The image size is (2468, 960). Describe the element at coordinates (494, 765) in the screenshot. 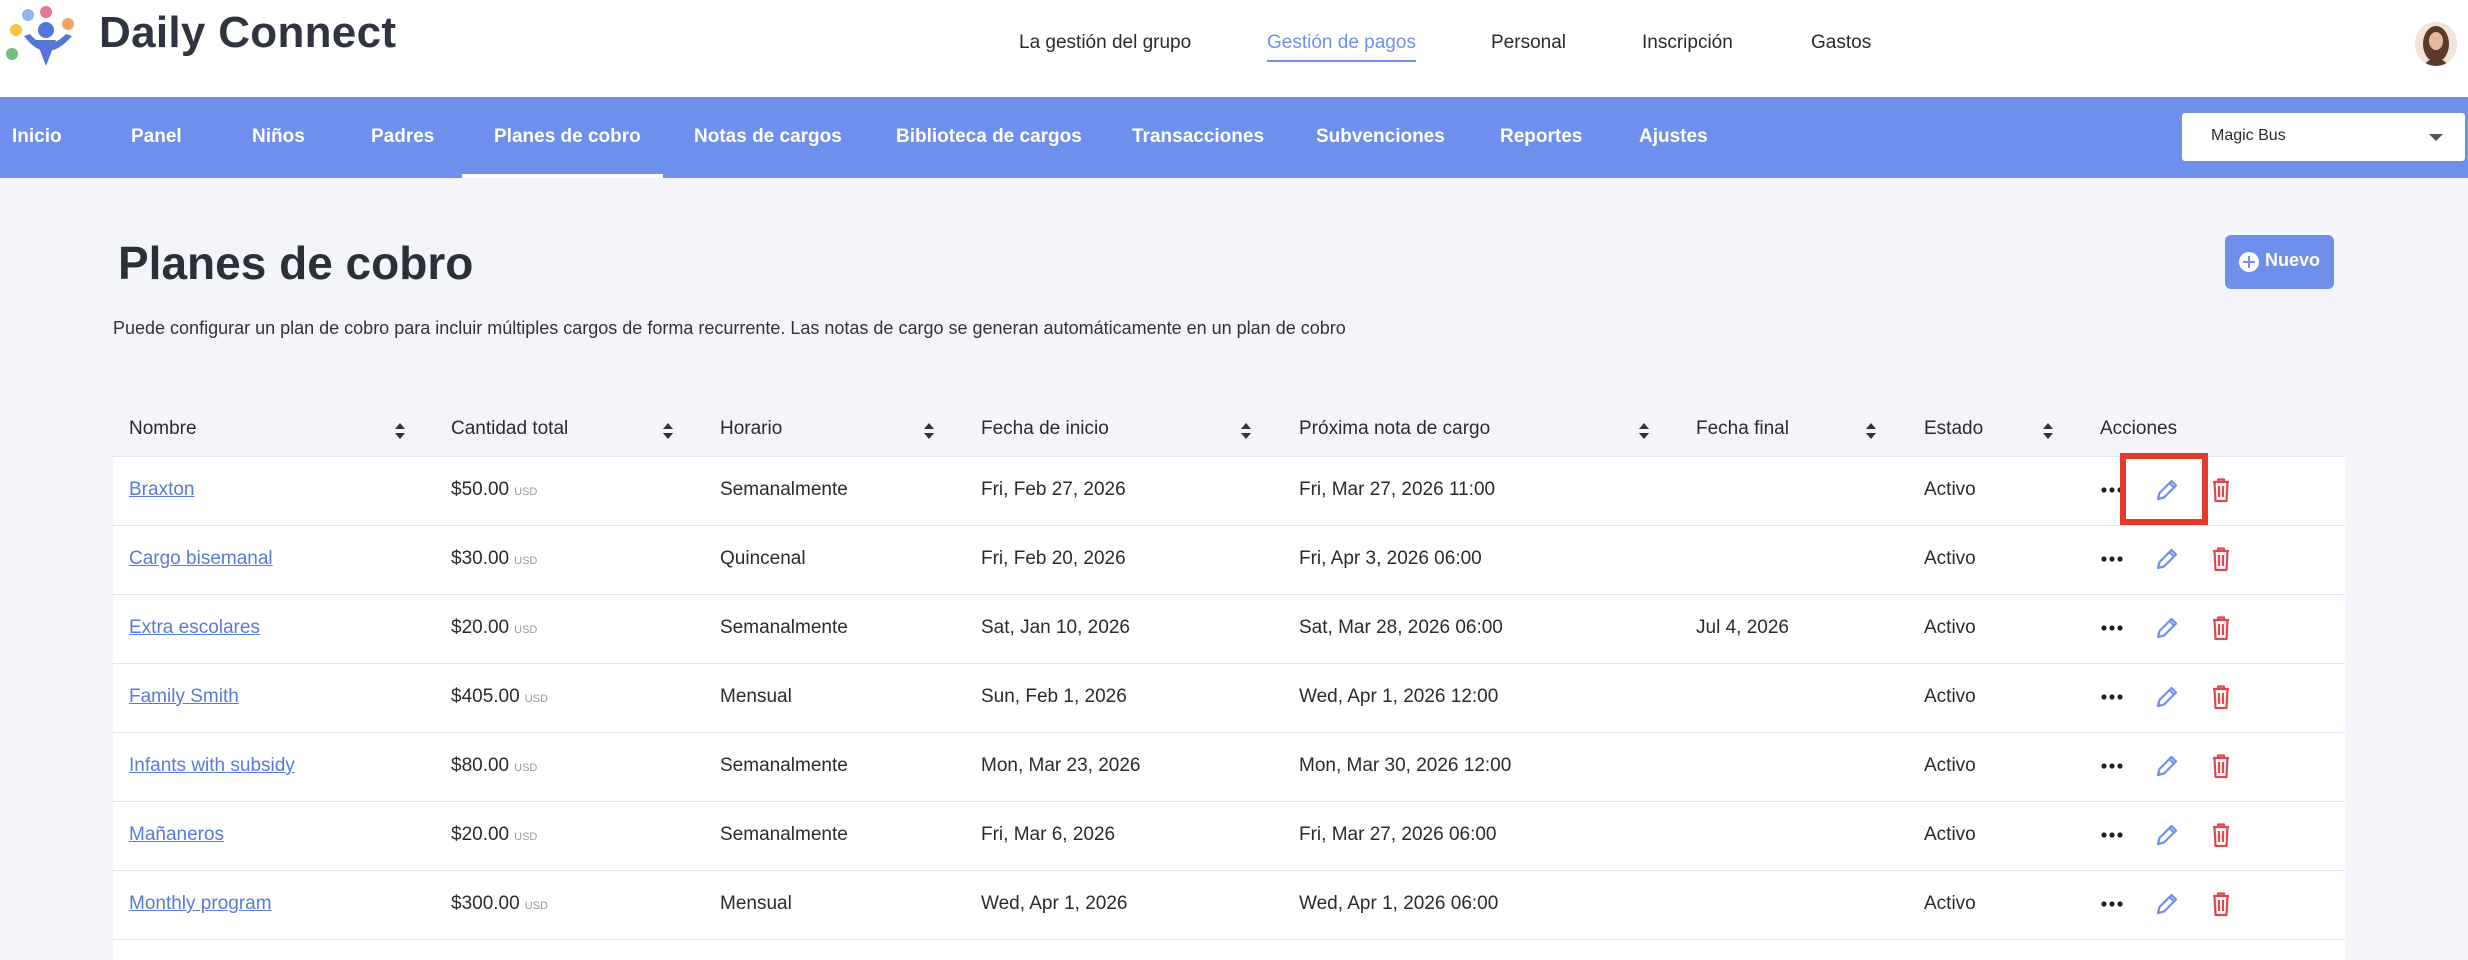

I see `plan-amount: $80.00 USD` at that location.